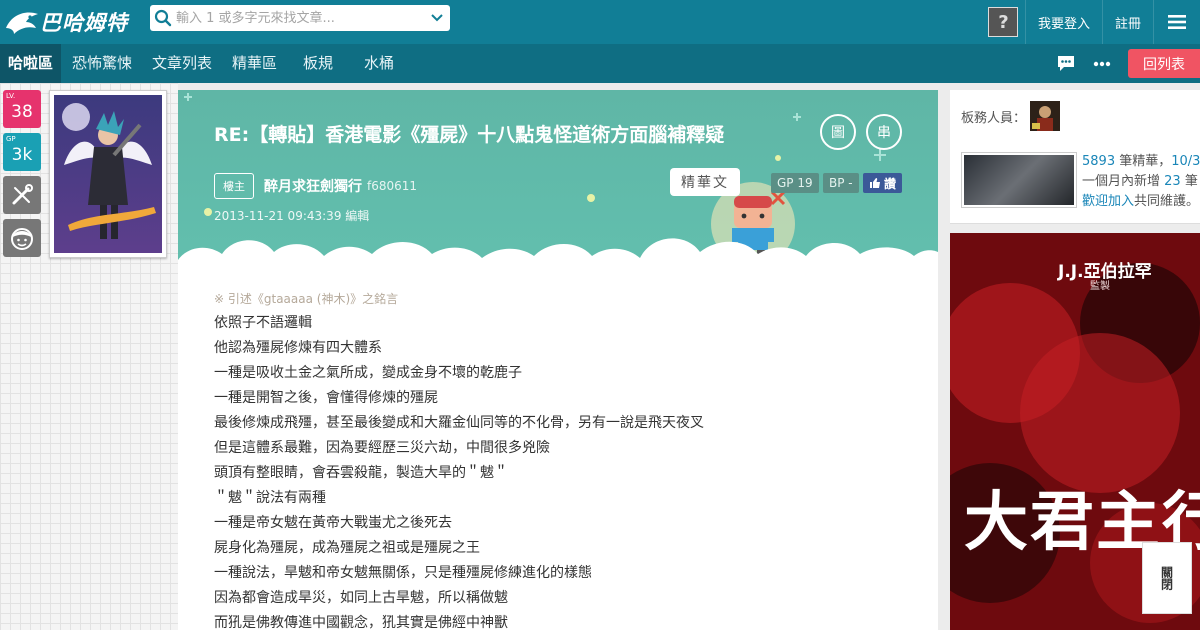  Describe the element at coordinates (1064, 22) in the screenshot. I see `login-link: 我要登入` at that location.